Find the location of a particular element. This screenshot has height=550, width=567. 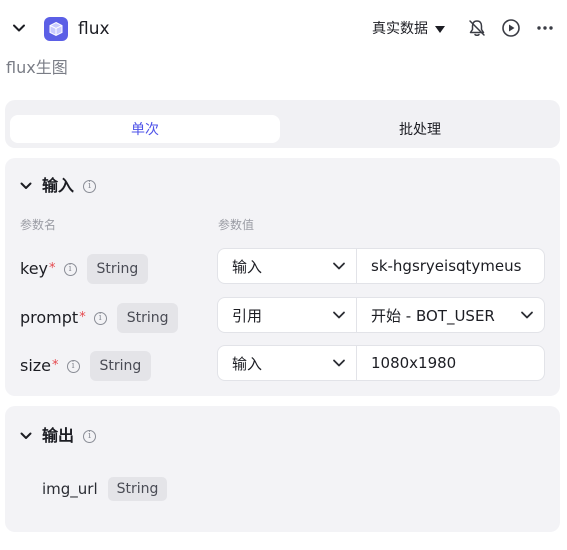

caret-down-icon is located at coordinates (440, 29).